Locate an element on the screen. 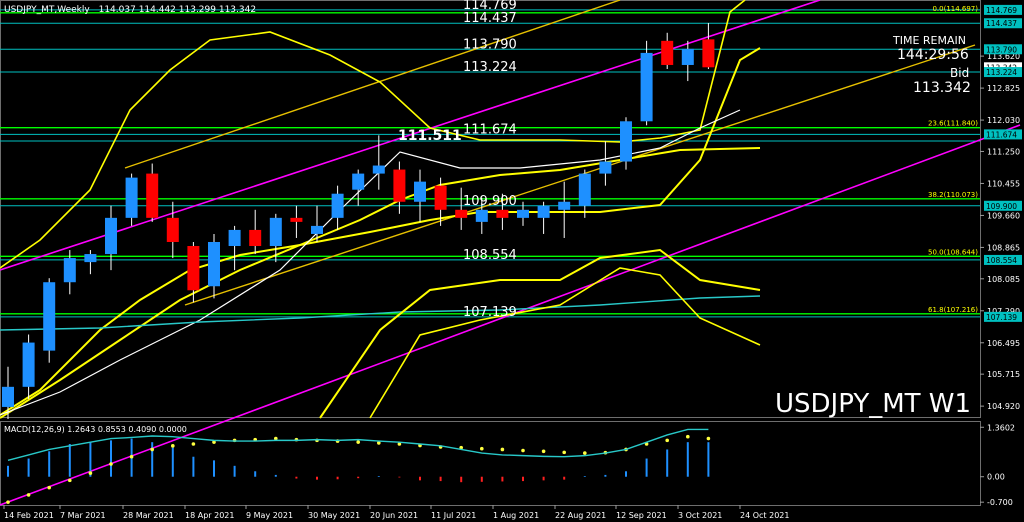 This screenshot has width=1024, height=522. x-tick-label: 22 Aug 2021 is located at coordinates (580, 515).